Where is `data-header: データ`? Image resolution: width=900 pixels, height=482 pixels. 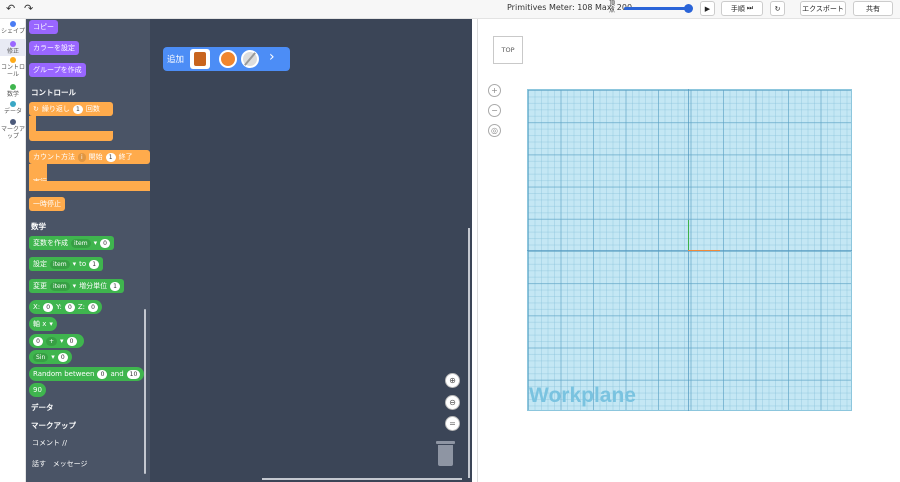 data-header: データ is located at coordinates (42, 407).